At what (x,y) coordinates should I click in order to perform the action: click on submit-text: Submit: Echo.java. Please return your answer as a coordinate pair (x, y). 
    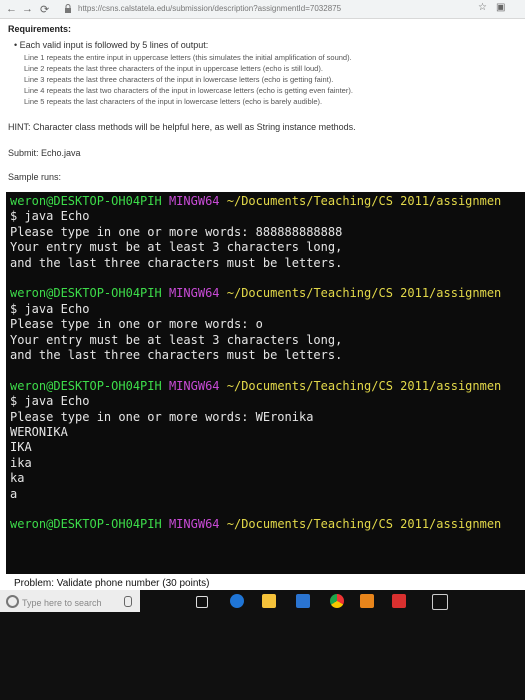
    Looking at the image, I should click on (44, 153).